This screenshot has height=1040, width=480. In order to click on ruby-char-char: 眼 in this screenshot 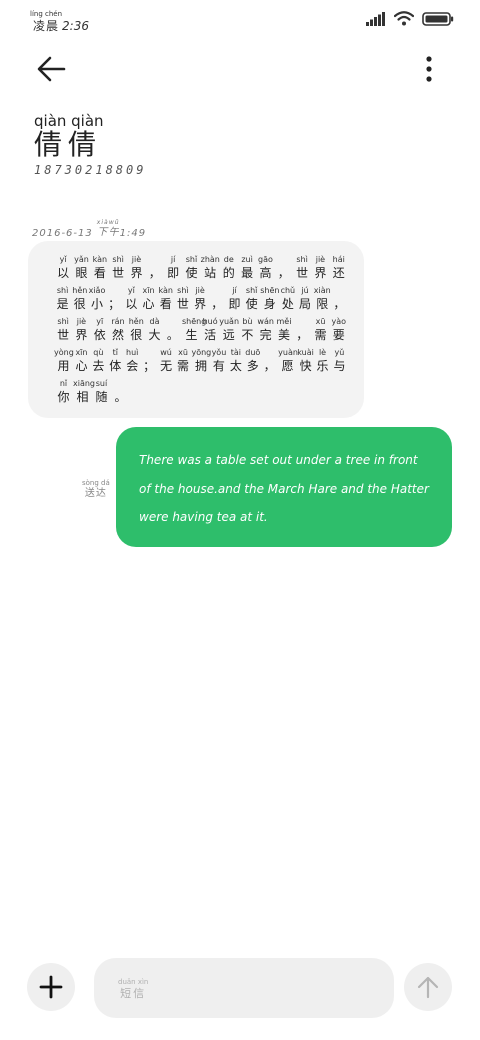, I will do `click(81, 273)`.